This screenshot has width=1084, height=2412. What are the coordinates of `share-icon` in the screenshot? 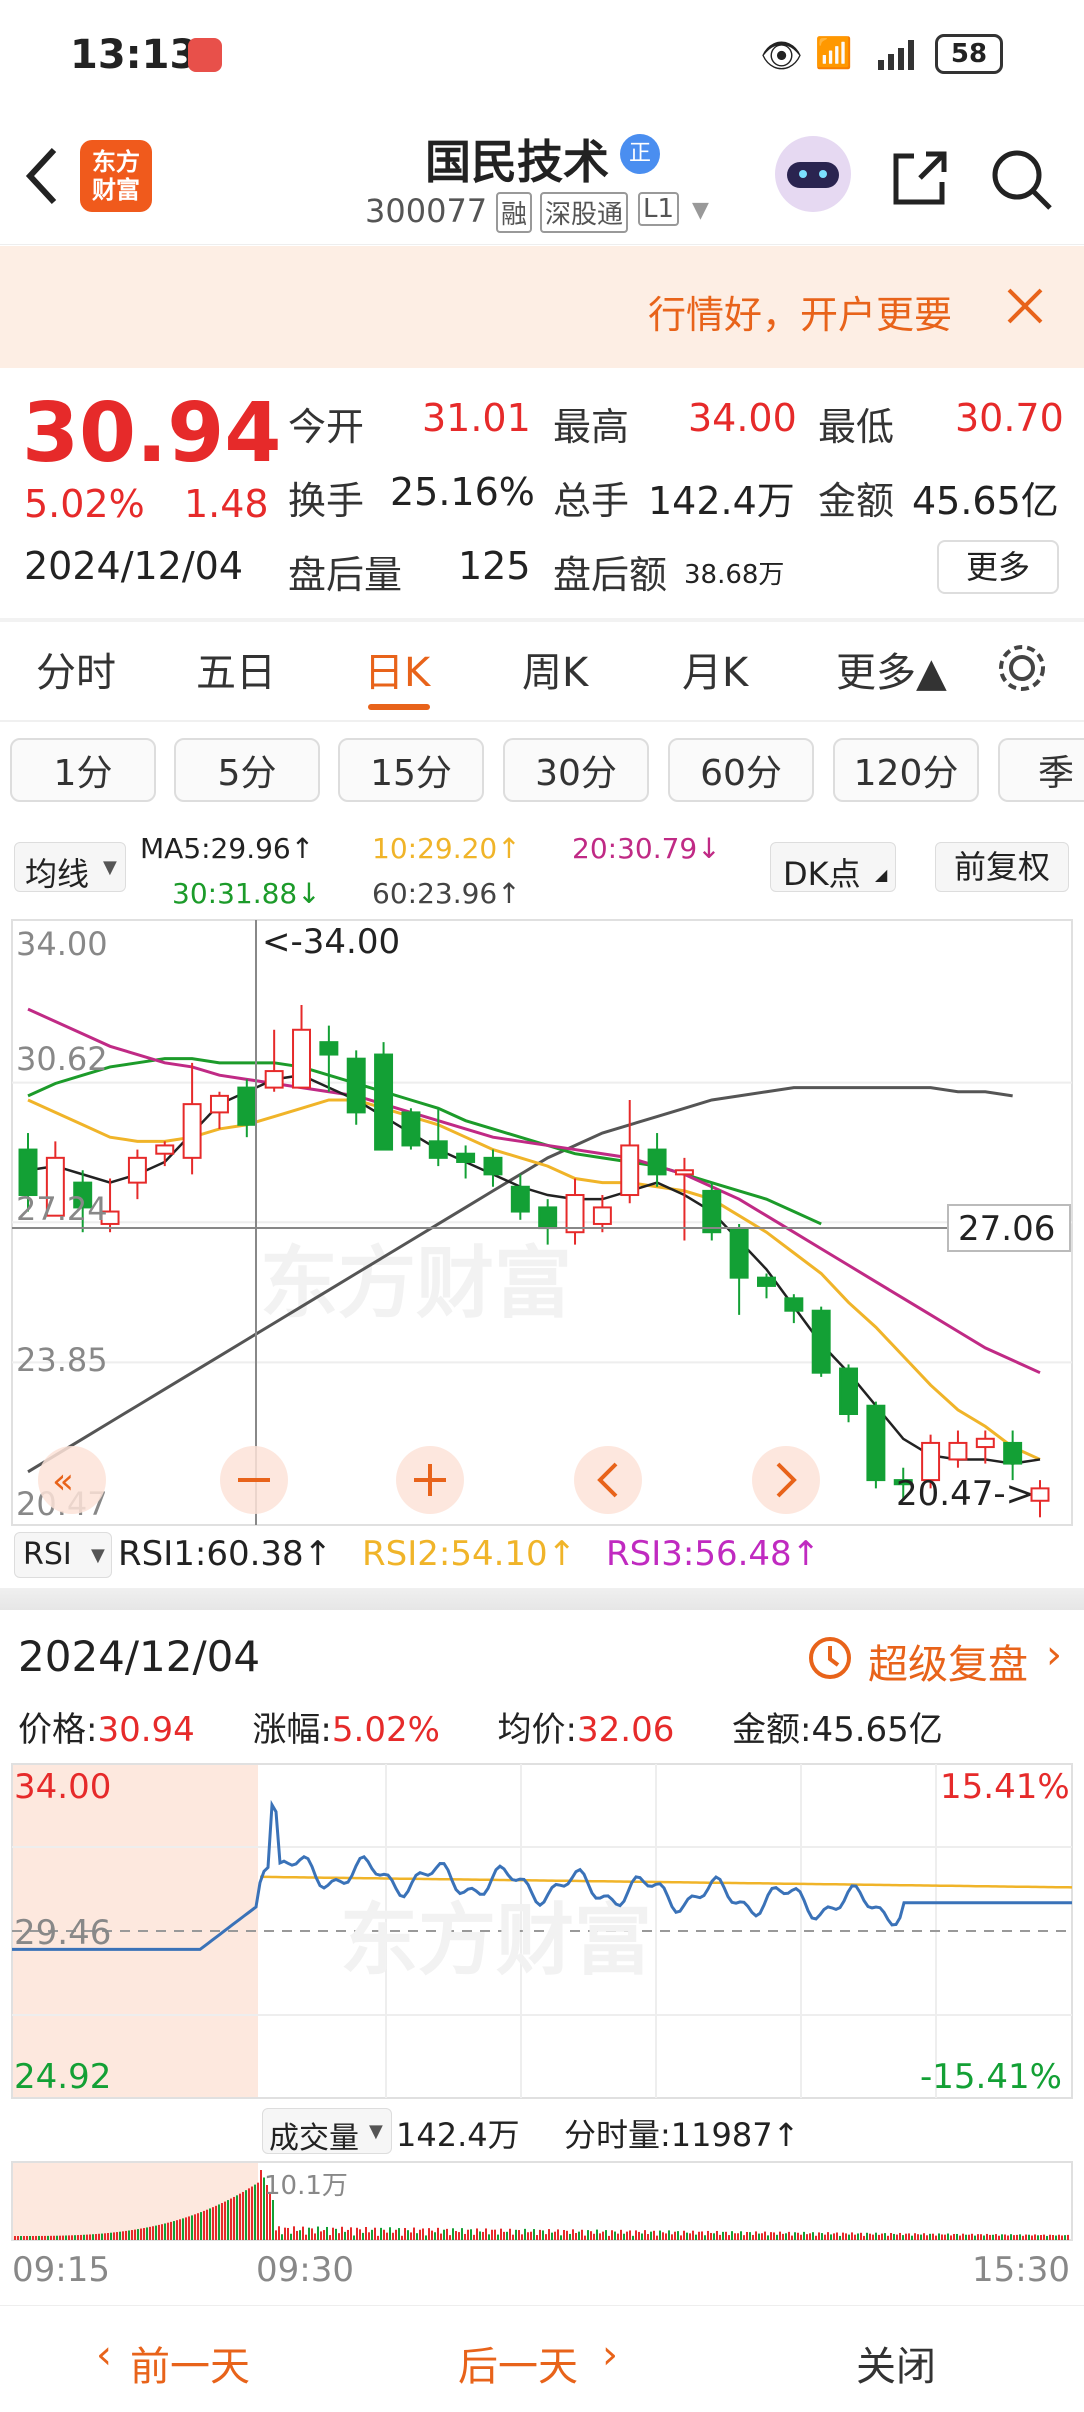 It's located at (920, 180).